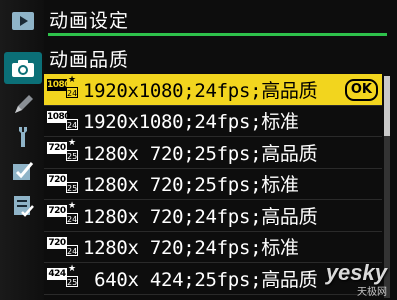  I want to click on movie-quality-icon: 1080 24, so click(62, 120).